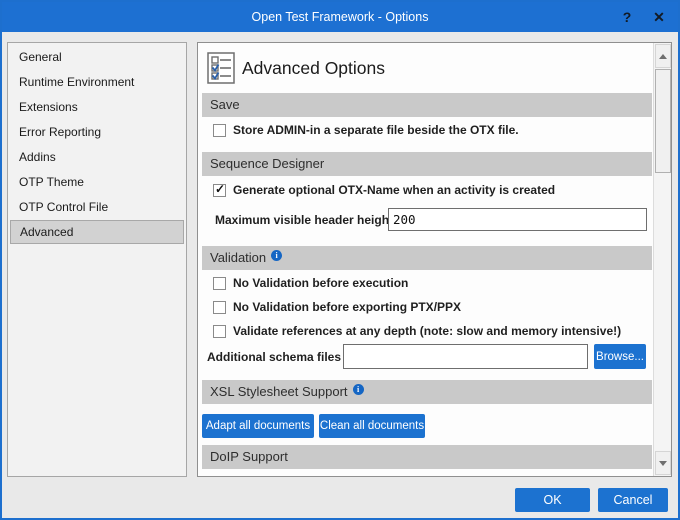  What do you see at coordinates (97, 207) in the screenshot?
I see `sidebar-item-otp-control-file: OTP Control File` at bounding box center [97, 207].